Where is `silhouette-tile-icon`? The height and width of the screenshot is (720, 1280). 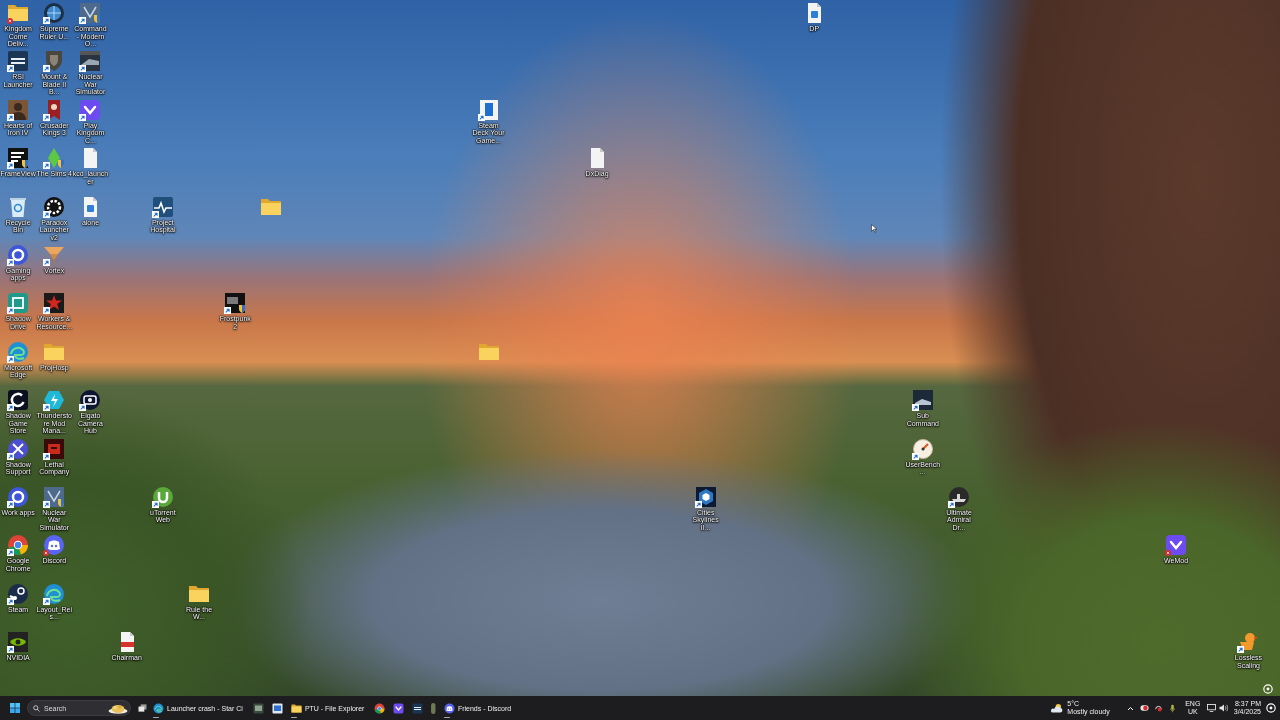
silhouette-tile-icon is located at coordinates (18, 109).